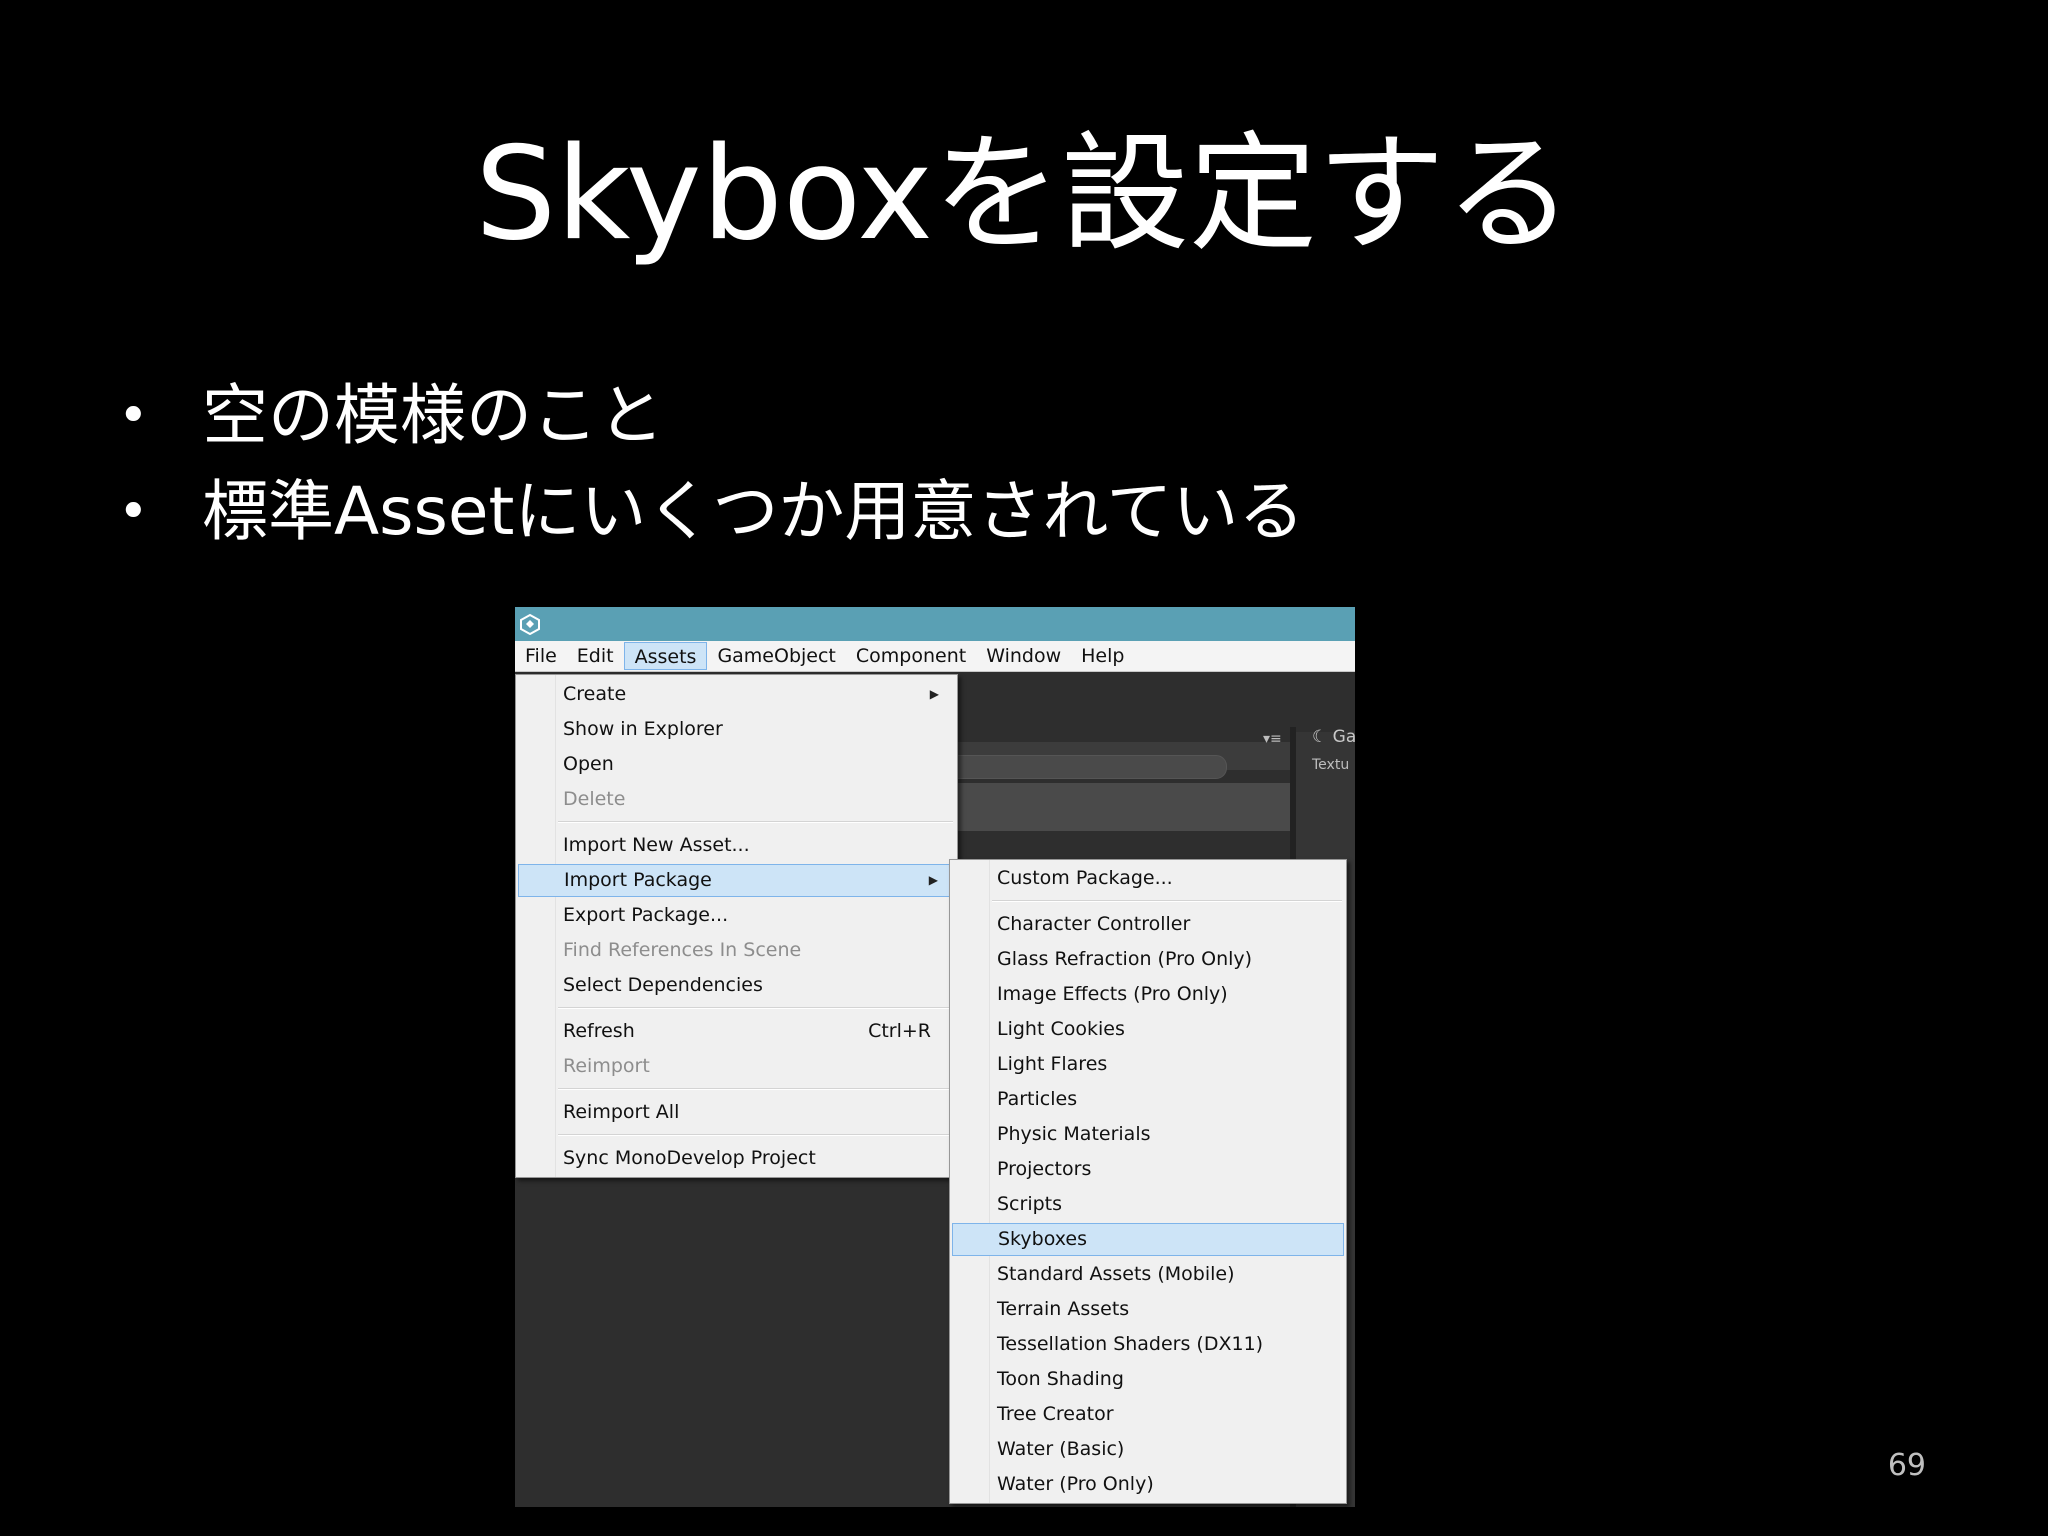  Describe the element at coordinates (736, 1031) in the screenshot. I see `menu-item-refresh: Refresh Ctrl+R` at that location.